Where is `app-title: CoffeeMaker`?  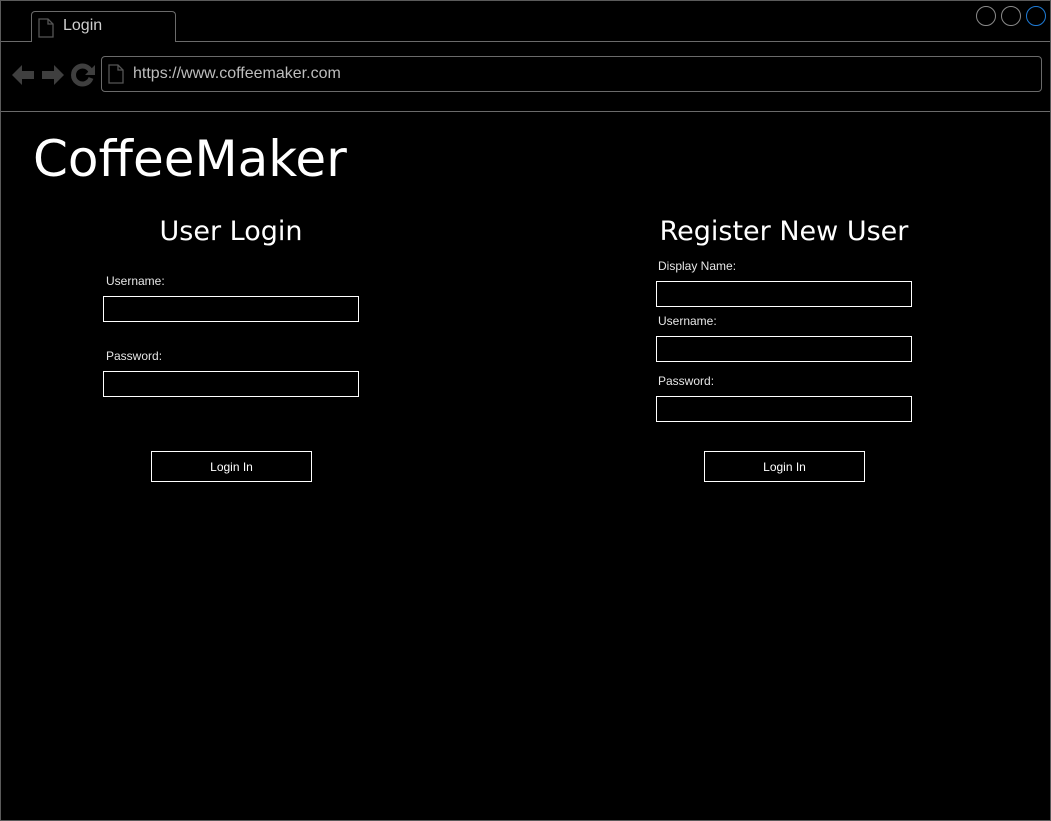
app-title: CoffeeMaker is located at coordinates (190, 159).